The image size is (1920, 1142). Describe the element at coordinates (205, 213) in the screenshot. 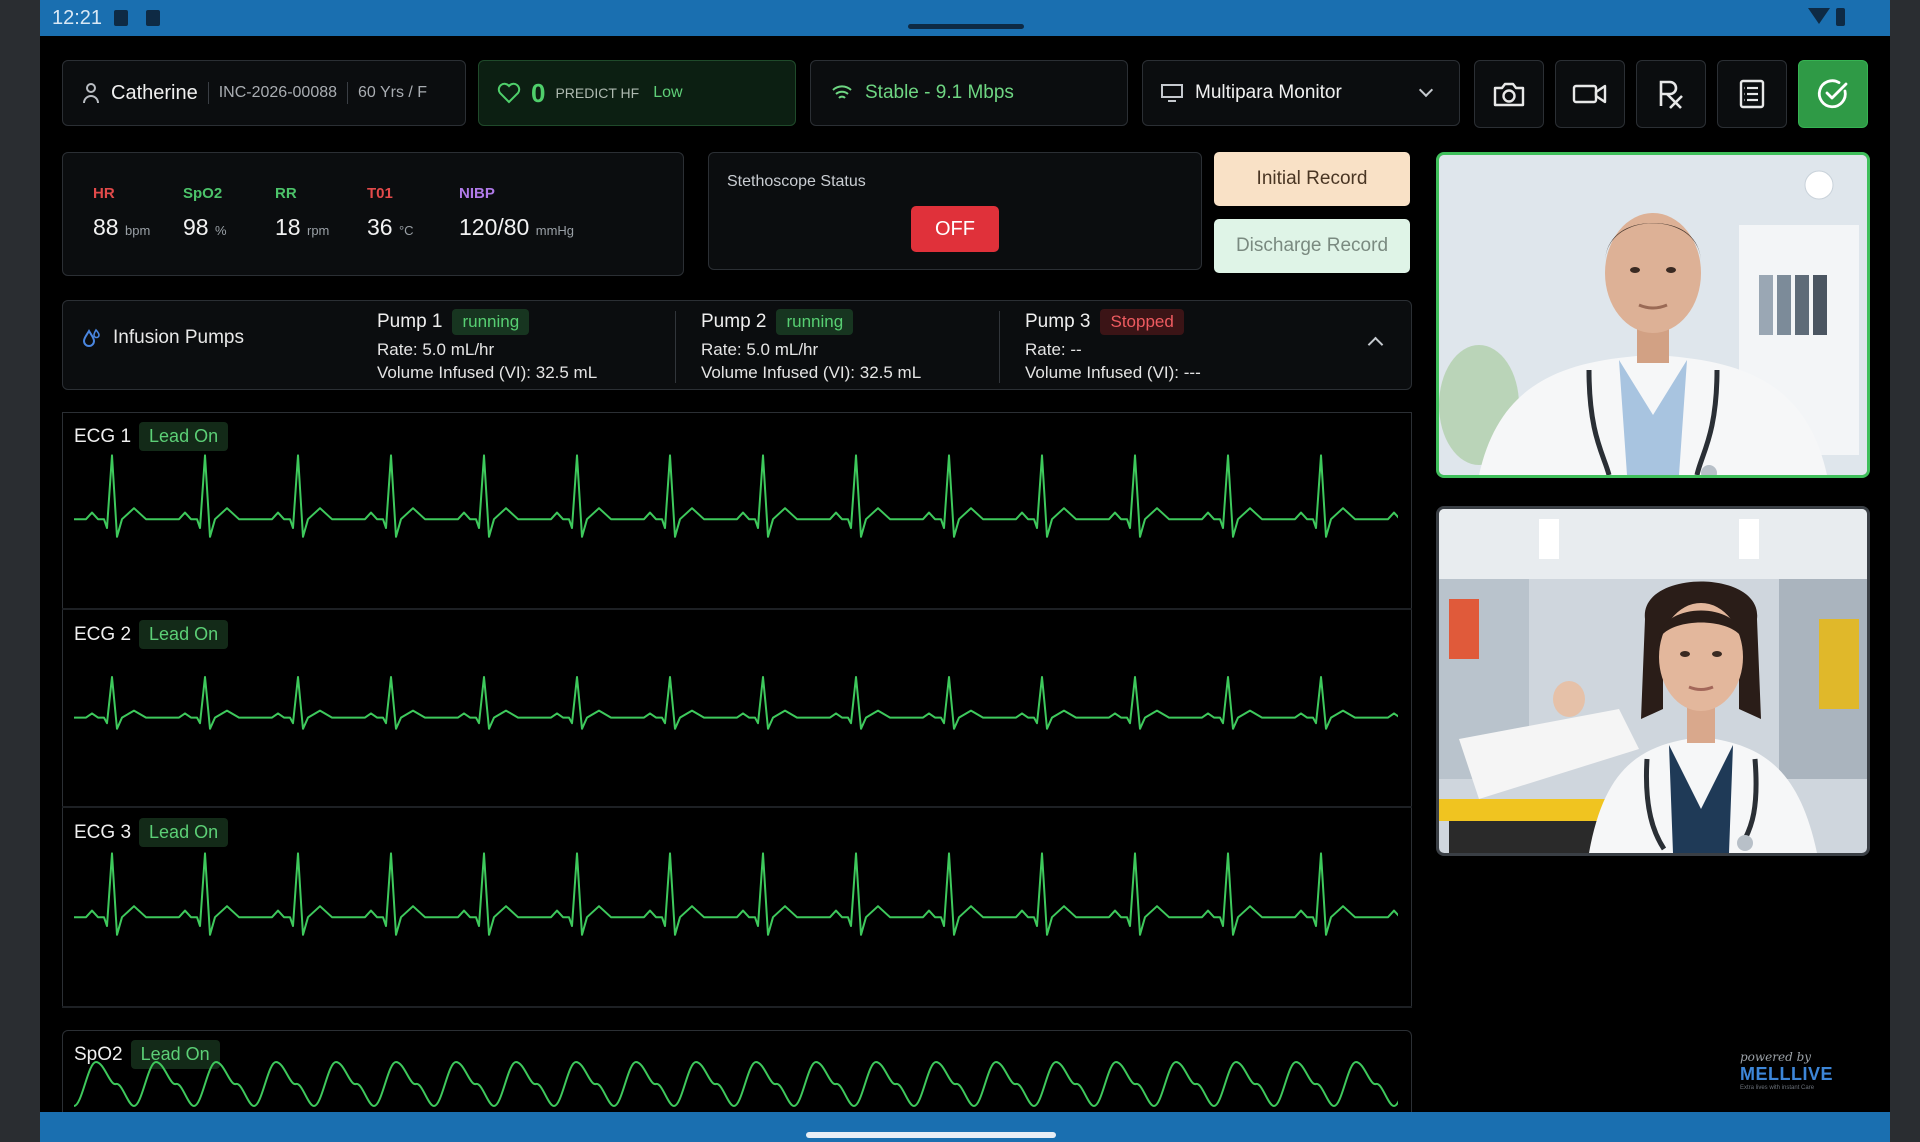

I see `vital-spo2: SpO2 98 %` at that location.